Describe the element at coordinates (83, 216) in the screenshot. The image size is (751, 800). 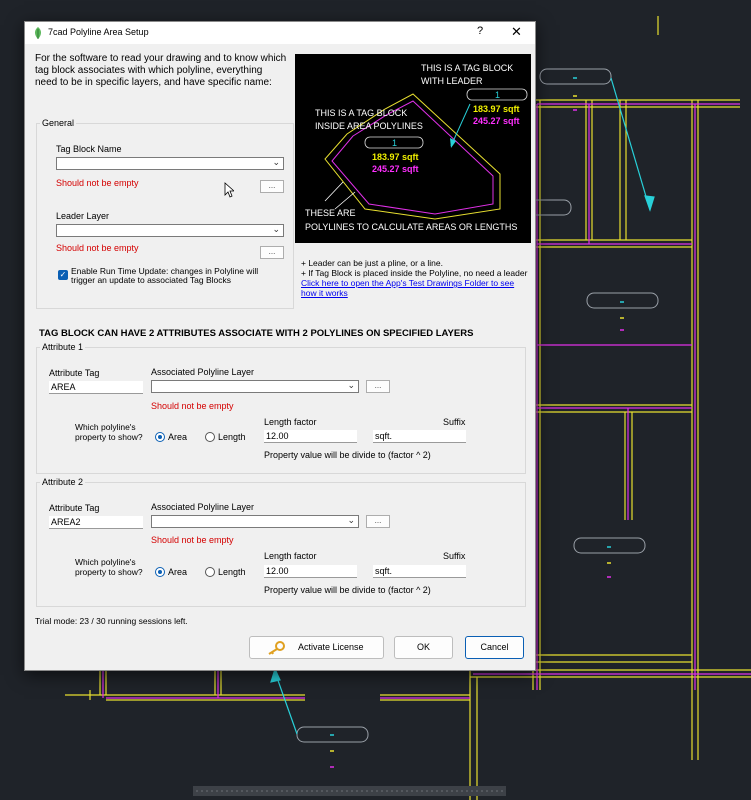
I see `leader-layer-label: Leader Layer` at that location.